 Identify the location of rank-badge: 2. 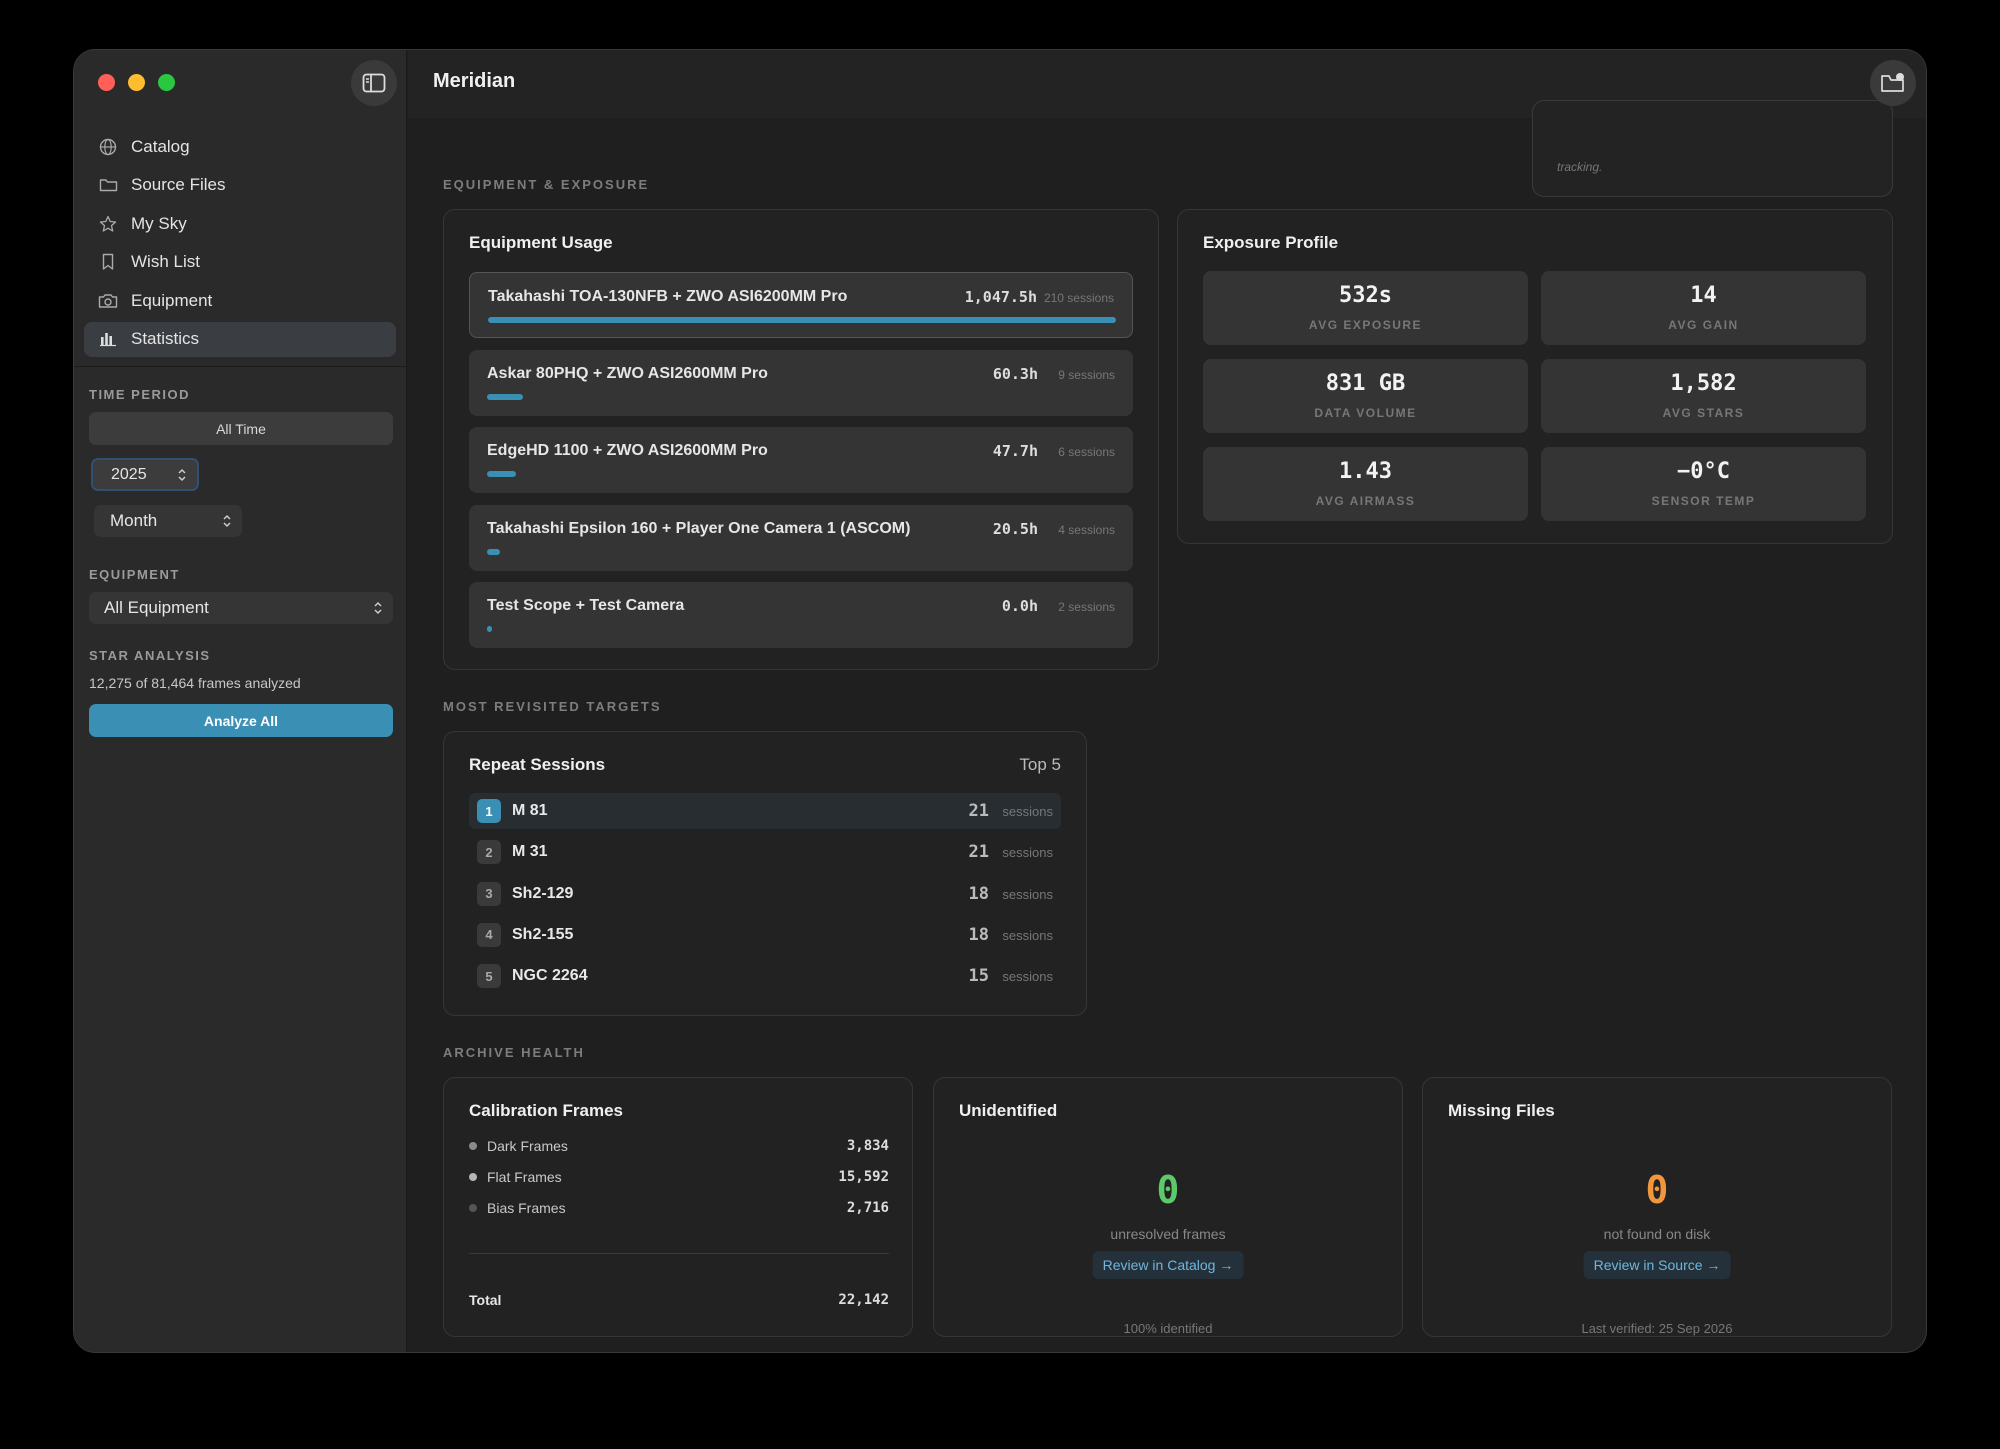
(489, 852).